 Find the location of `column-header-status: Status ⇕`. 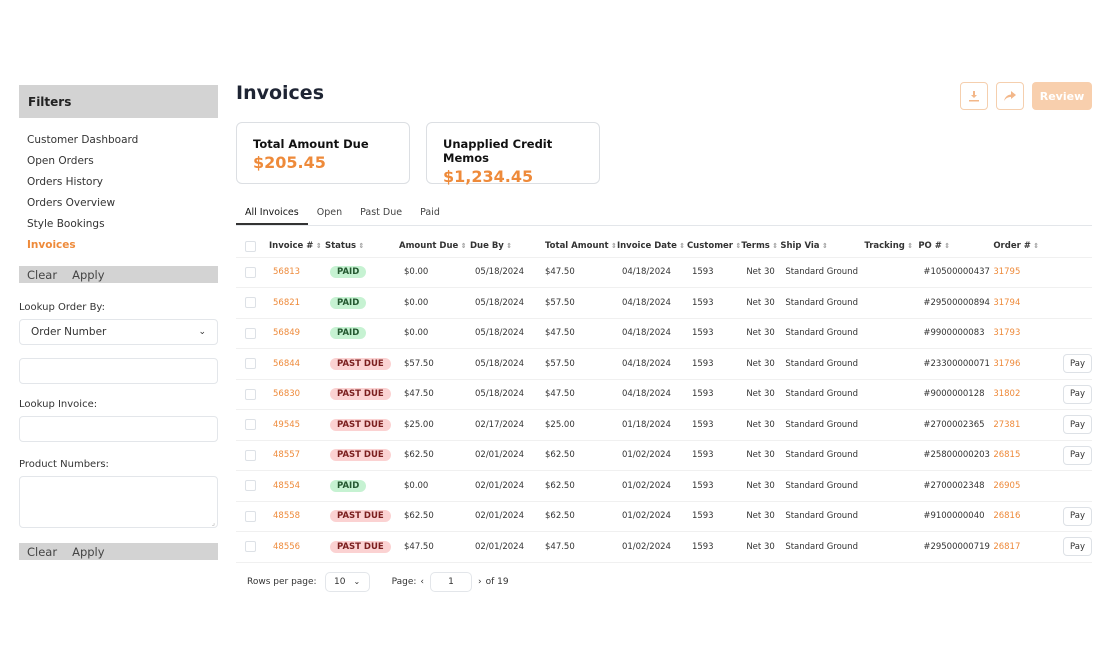

column-header-status: Status ⇕ is located at coordinates (362, 247).